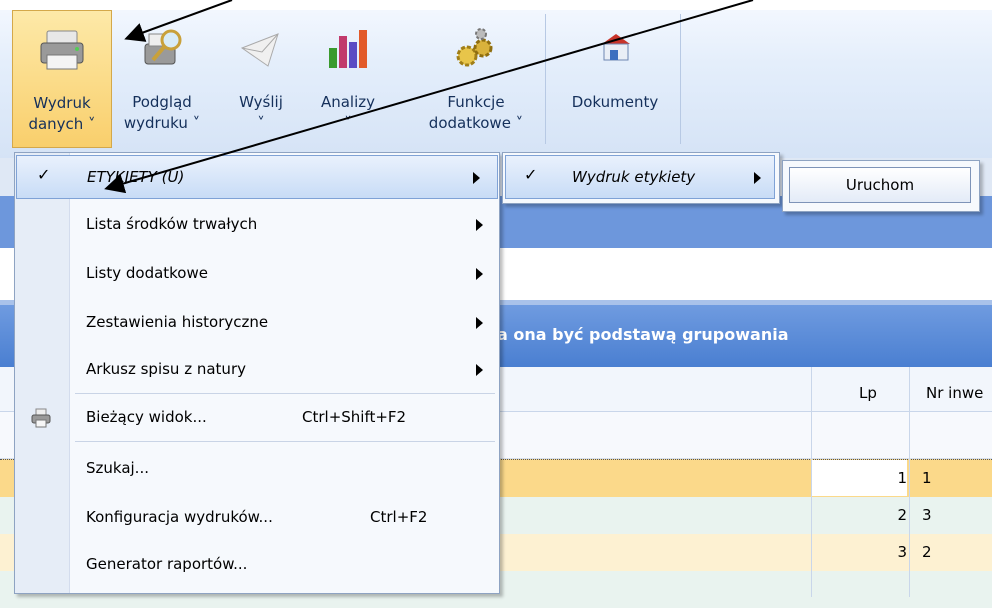 This screenshot has height=608, width=992. Describe the element at coordinates (178, 21) in the screenshot. I see `annotation-arrow` at that location.